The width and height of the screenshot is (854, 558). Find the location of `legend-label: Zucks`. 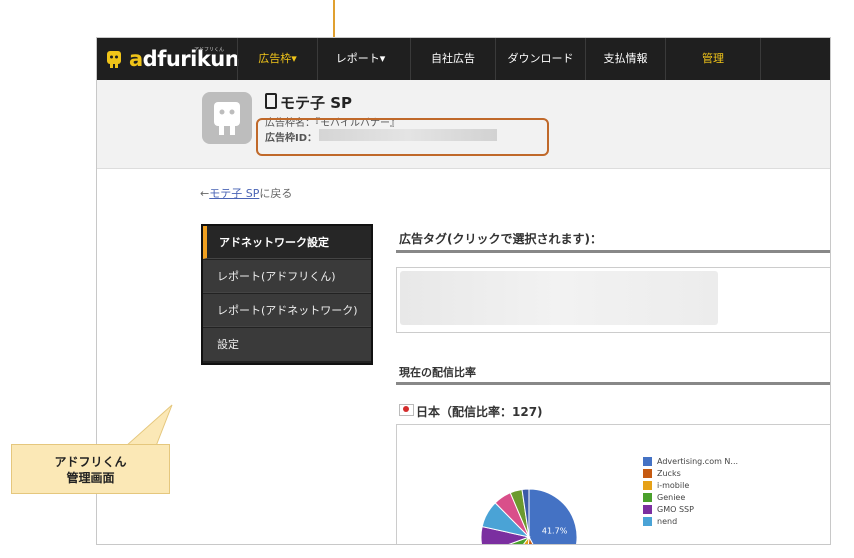

legend-label: Zucks is located at coordinates (669, 473).